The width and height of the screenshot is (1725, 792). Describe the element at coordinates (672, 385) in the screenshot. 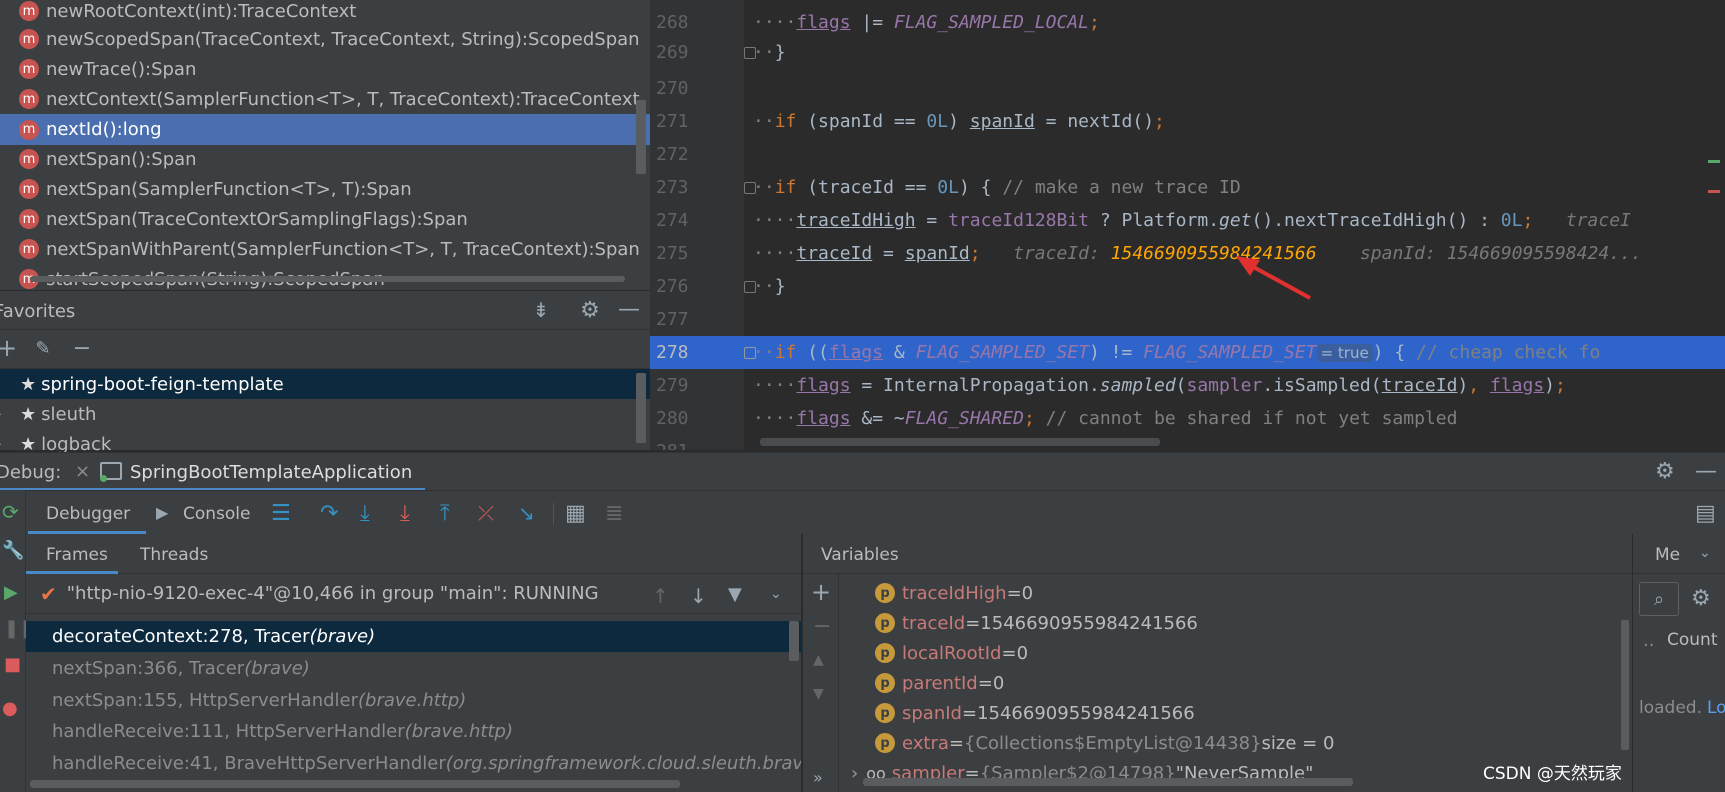

I see `line-number: 279` at that location.